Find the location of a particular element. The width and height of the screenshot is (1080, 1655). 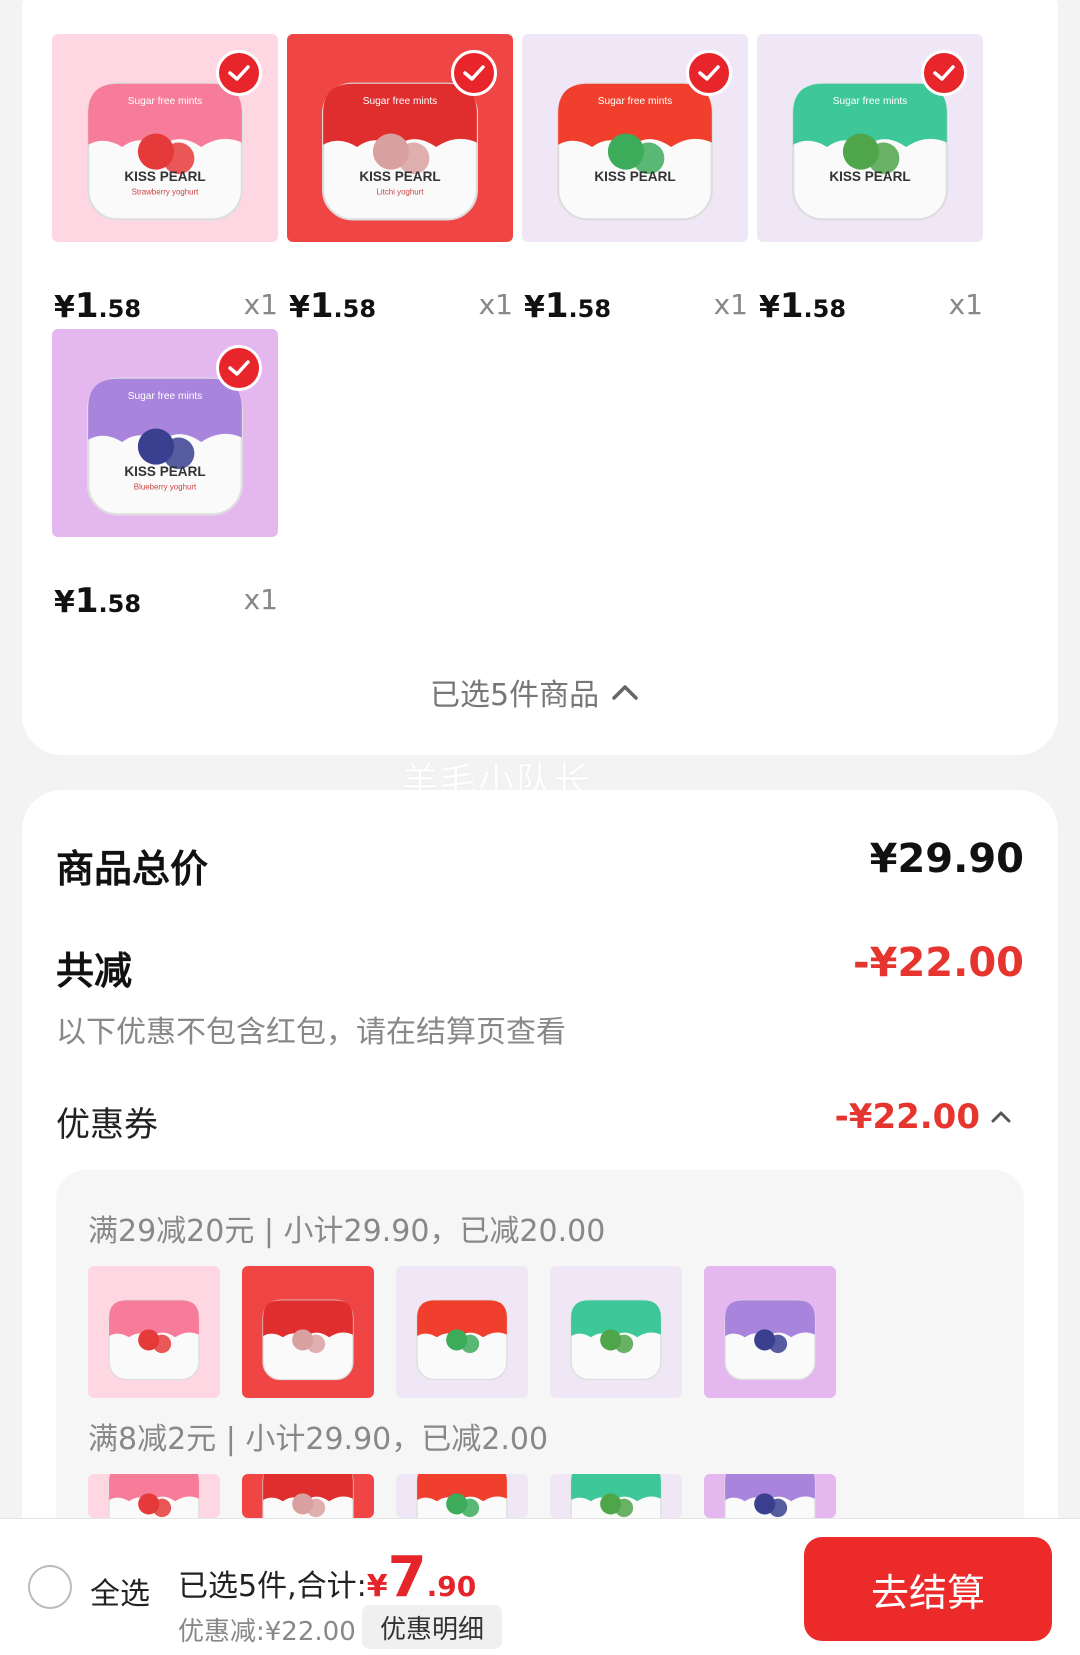

coupon-label: 优惠券 is located at coordinates (107, 1125).